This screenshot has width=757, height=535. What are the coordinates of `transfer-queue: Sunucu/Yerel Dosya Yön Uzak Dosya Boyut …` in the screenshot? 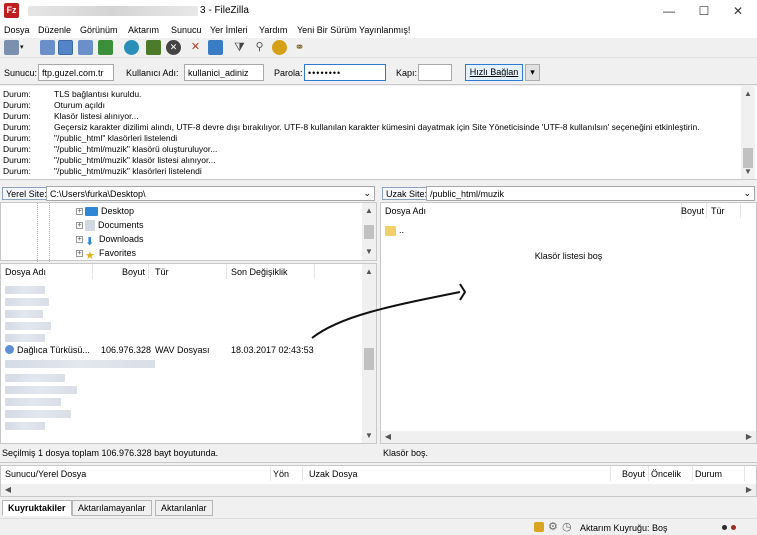 It's located at (378, 481).